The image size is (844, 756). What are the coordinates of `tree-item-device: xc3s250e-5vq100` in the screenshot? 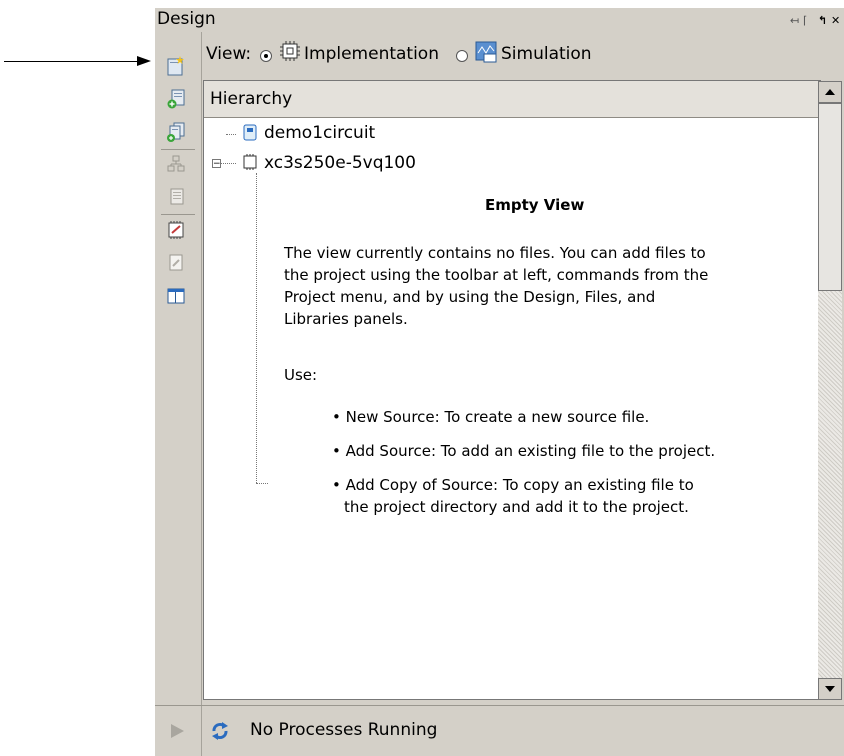 It's located at (329, 164).